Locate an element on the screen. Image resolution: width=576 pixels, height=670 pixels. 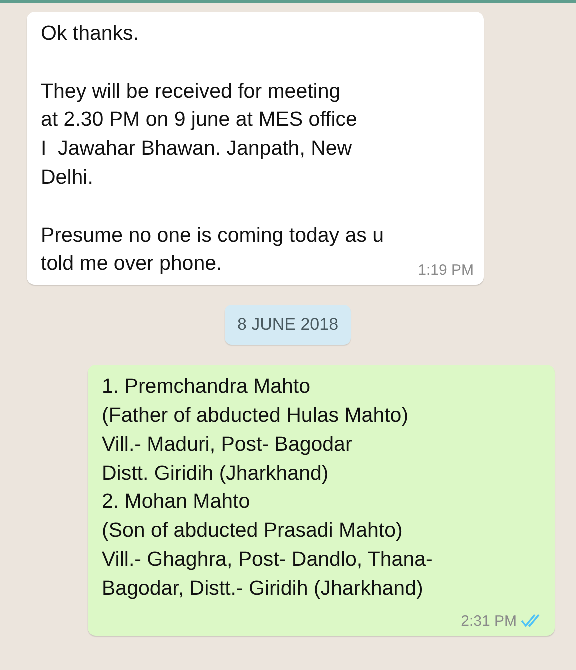
date-chip: 8 JUNE 2018 is located at coordinates (288, 325).